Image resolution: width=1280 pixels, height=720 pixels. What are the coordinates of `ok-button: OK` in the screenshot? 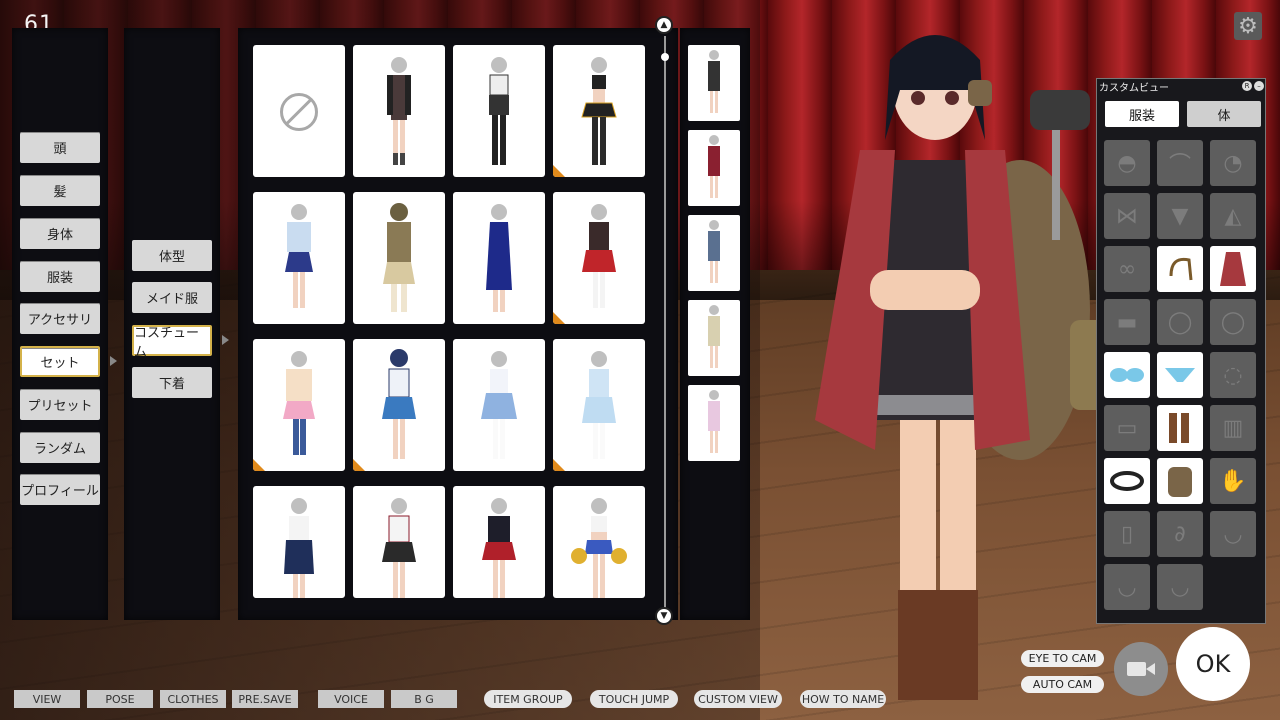 It's located at (1213, 664).